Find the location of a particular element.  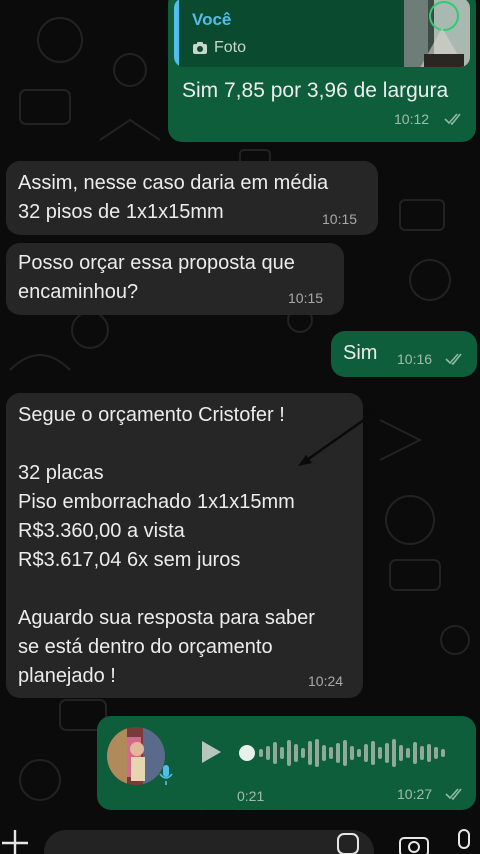

message-time: 10:16 is located at coordinates (415, 359).